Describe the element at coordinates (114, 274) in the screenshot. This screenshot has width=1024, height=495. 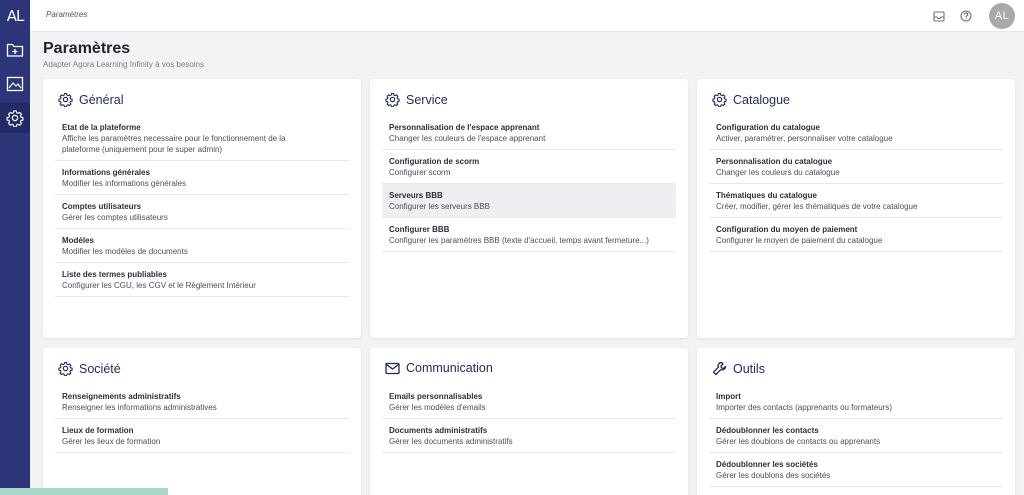
I see `list-item-title: Liste des termes publiables` at that location.